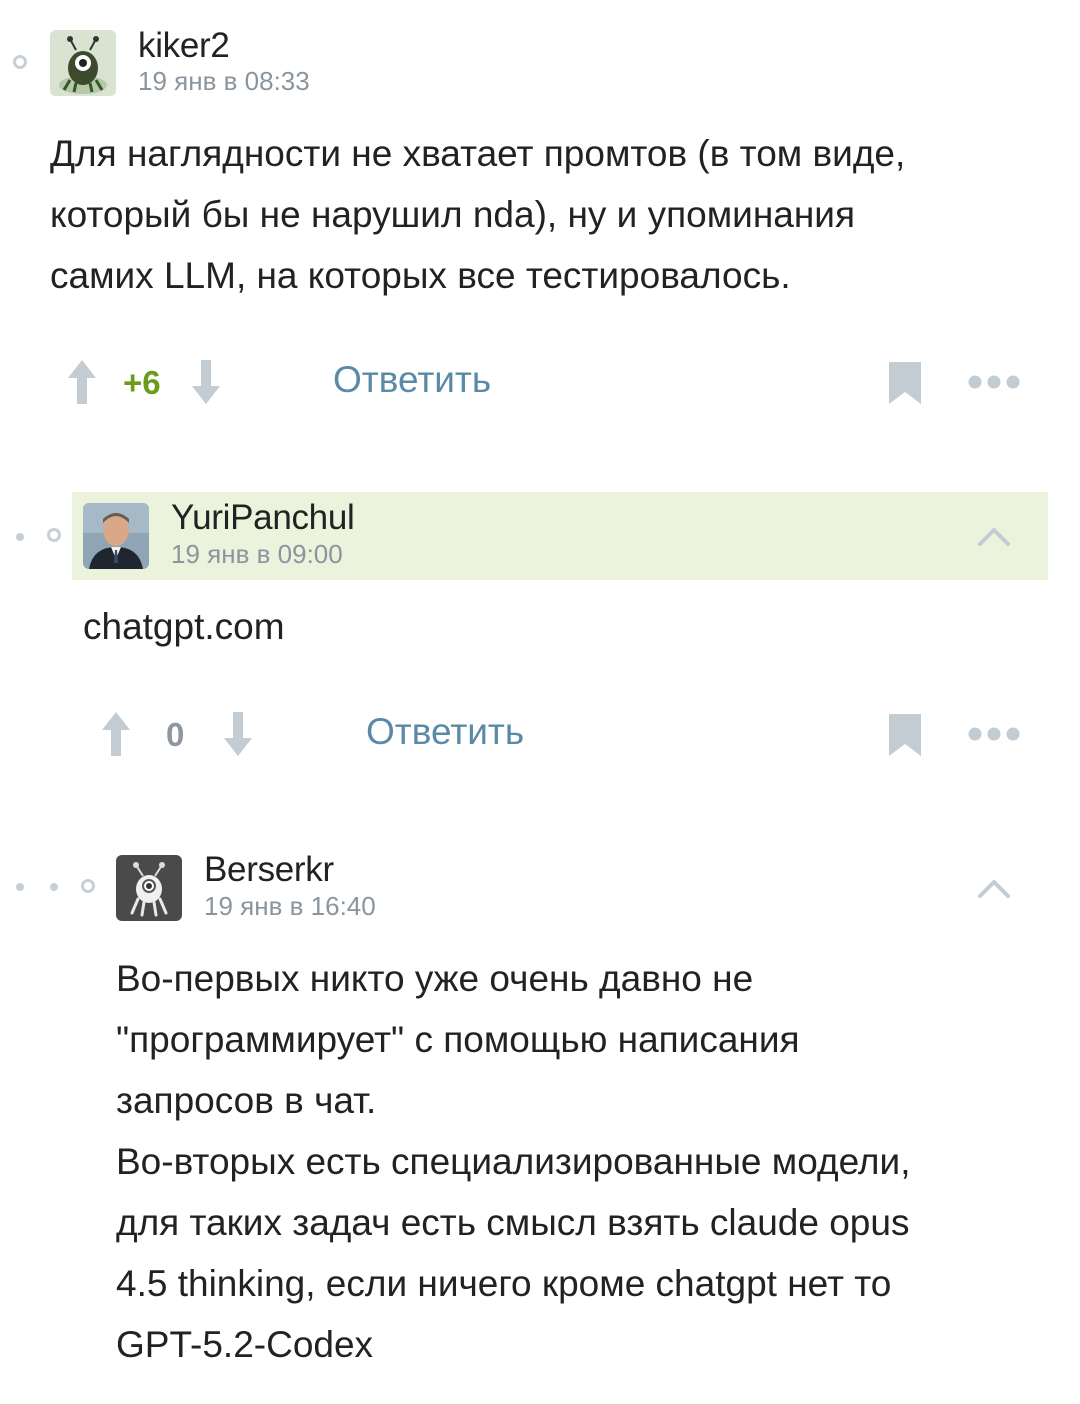  Describe the element at coordinates (246, 1100) in the screenshot. I see `comment-line: запросов в чат.` at that location.